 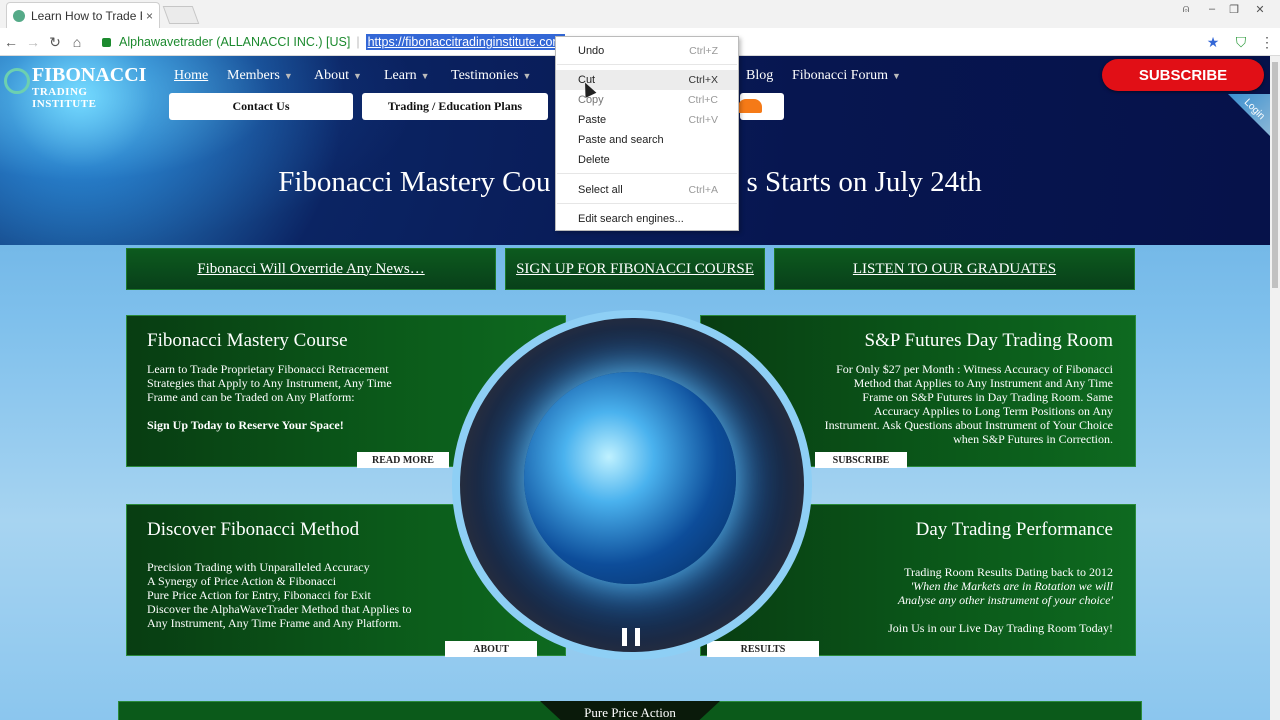 I want to click on close-window-button: ✕, so click(x=1260, y=9).